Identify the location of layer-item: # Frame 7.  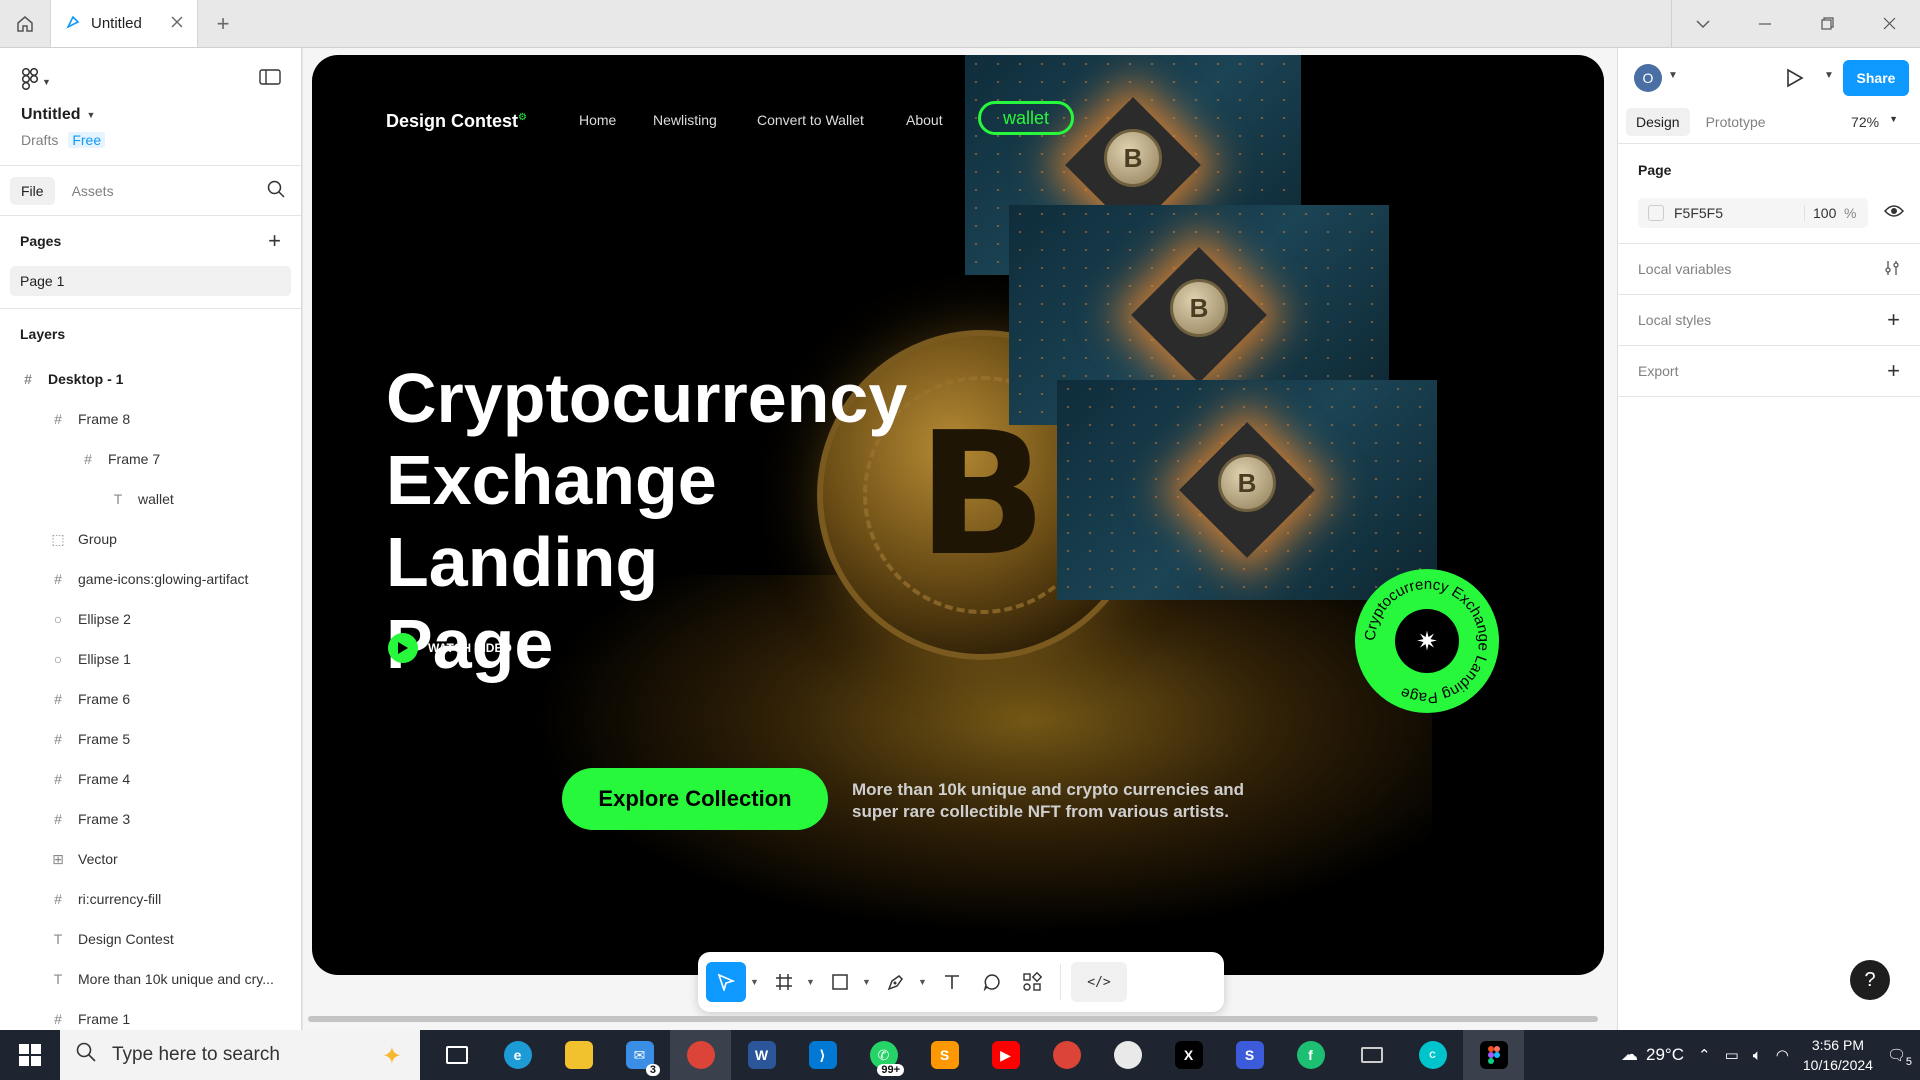
(150, 459).